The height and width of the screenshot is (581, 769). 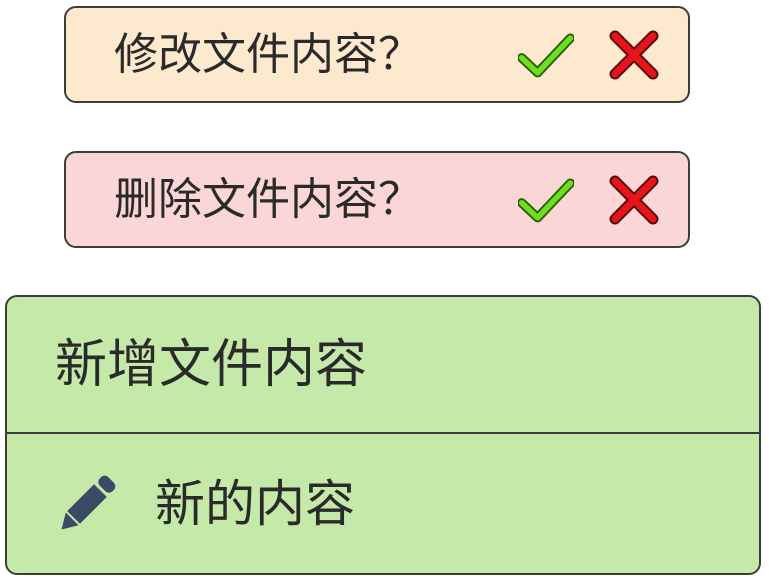 I want to click on modify-confirm-bar: 修改文件内容？, so click(x=377, y=54).